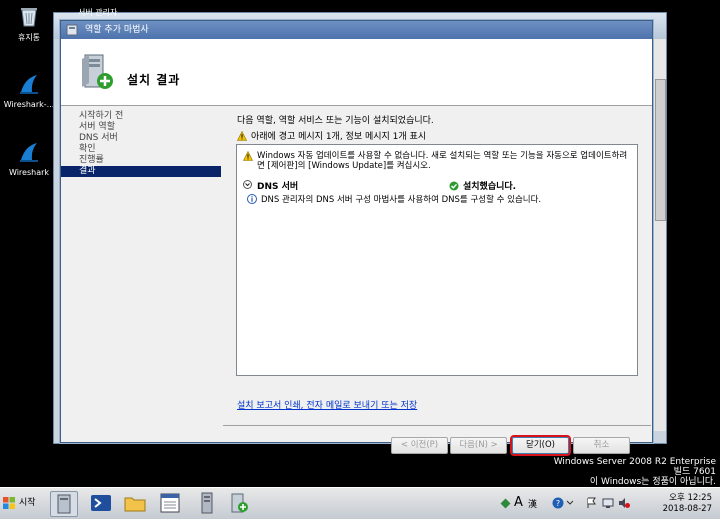 The height and width of the screenshot is (519, 720). What do you see at coordinates (141, 273) in the screenshot?
I see `wizard-nav: 시작하기 전 서버 역할 DNS 서버 확인 진행률 결과` at bounding box center [141, 273].